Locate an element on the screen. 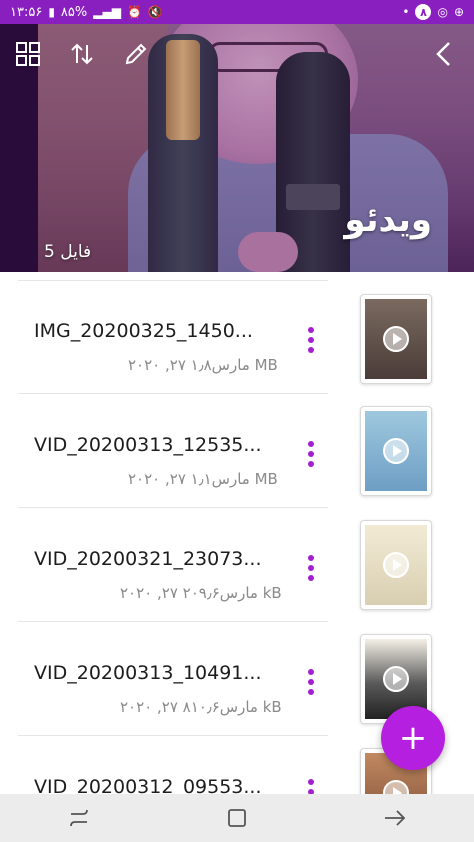 This screenshot has height=842, width=474. instagram-icon: ◎ is located at coordinates (442, 12).